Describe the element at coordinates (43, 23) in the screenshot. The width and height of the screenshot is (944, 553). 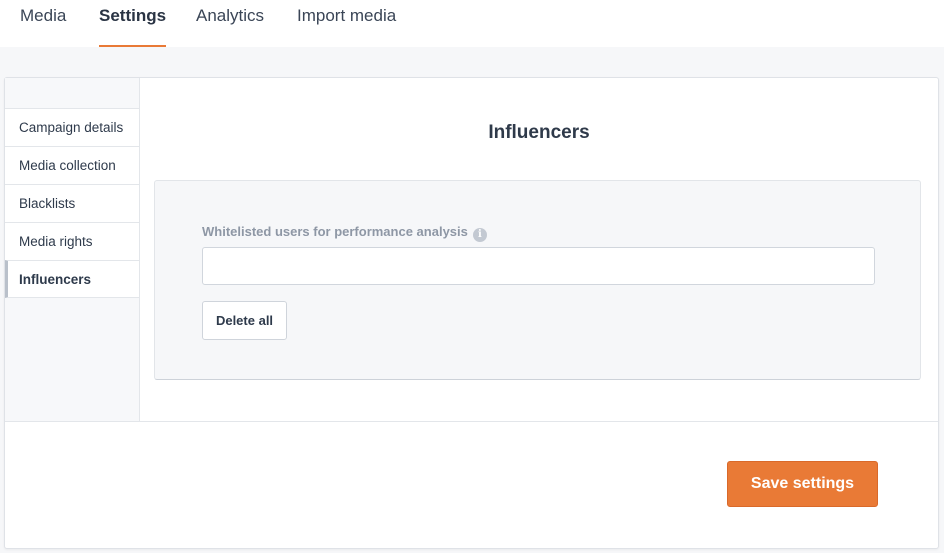
I see `tab-media: Media` at that location.